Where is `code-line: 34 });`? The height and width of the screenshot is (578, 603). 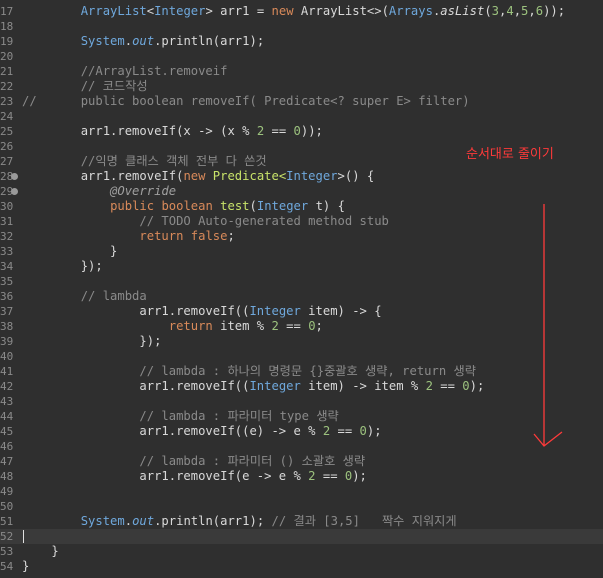
code-line: 34 }); is located at coordinates (301, 266).